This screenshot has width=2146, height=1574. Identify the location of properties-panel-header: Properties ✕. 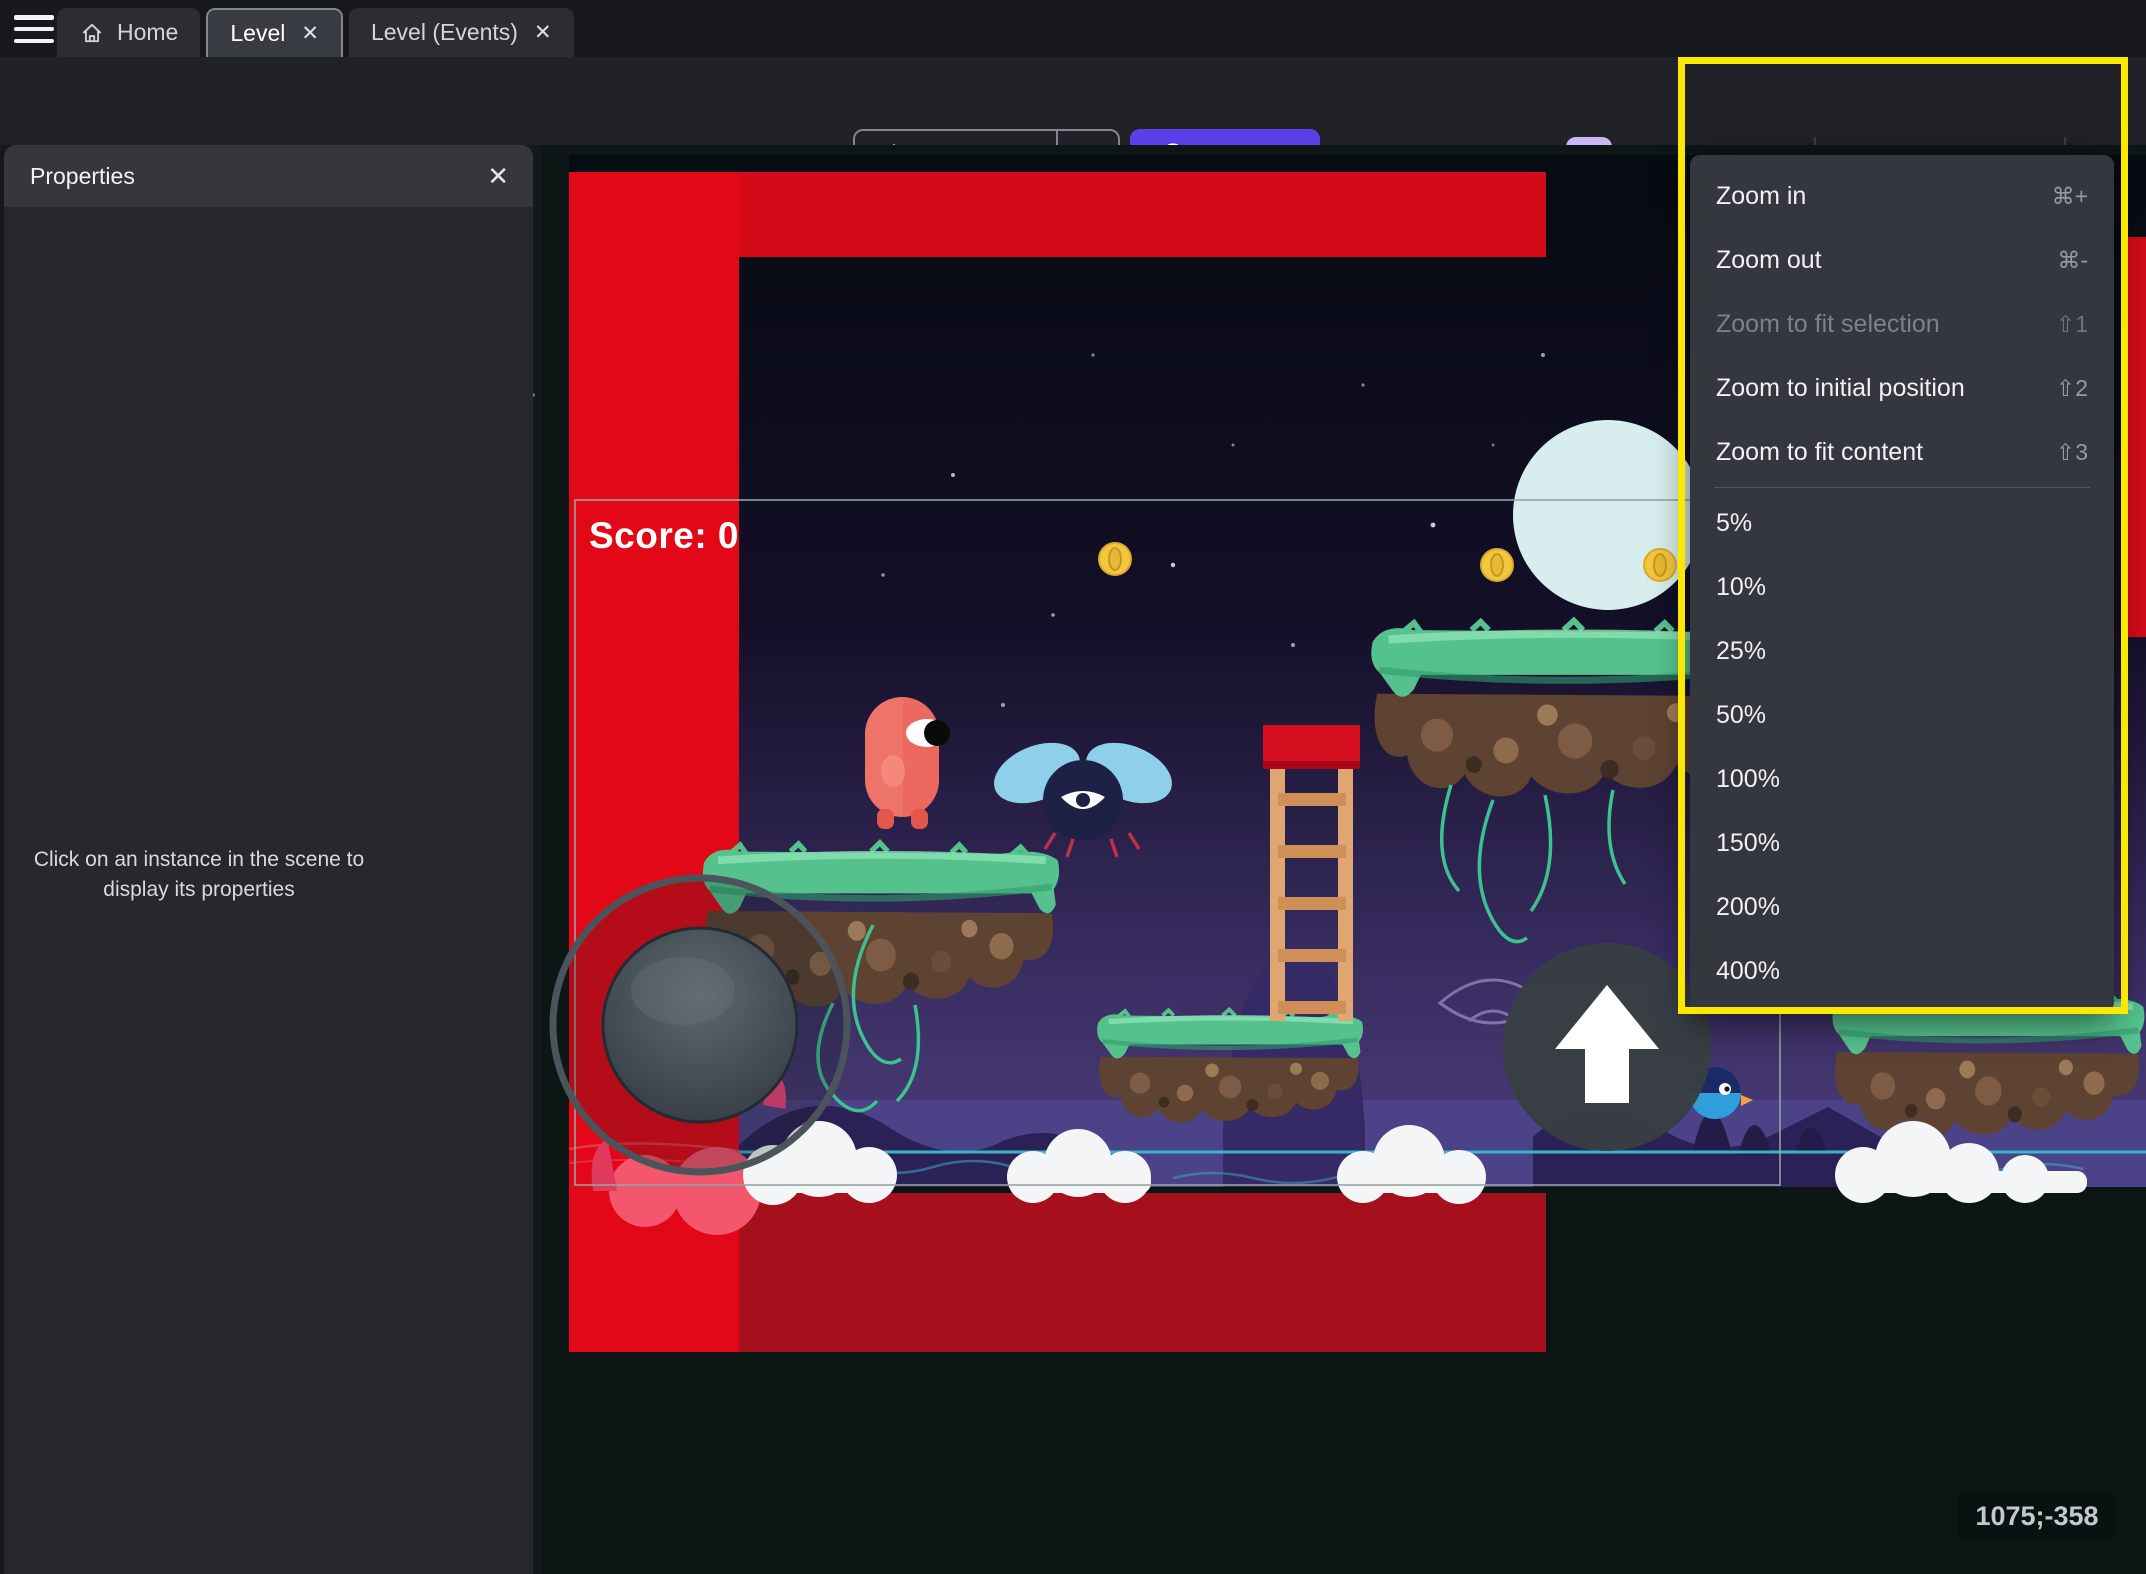
(268, 176).